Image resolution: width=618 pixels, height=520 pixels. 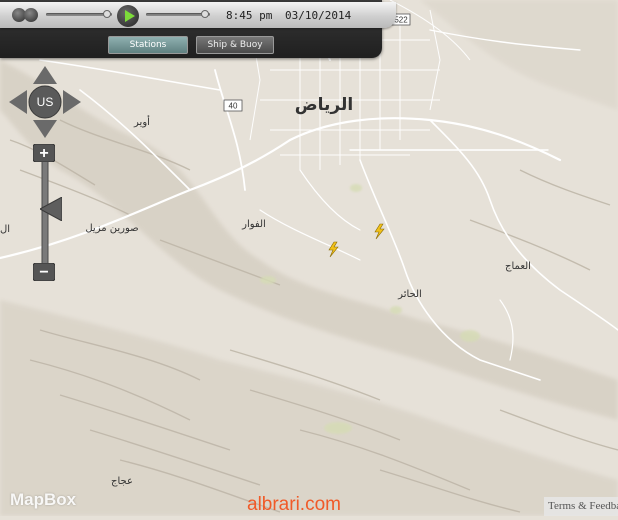 I want to click on place-label-fawwar: الفوار, so click(x=253, y=224).